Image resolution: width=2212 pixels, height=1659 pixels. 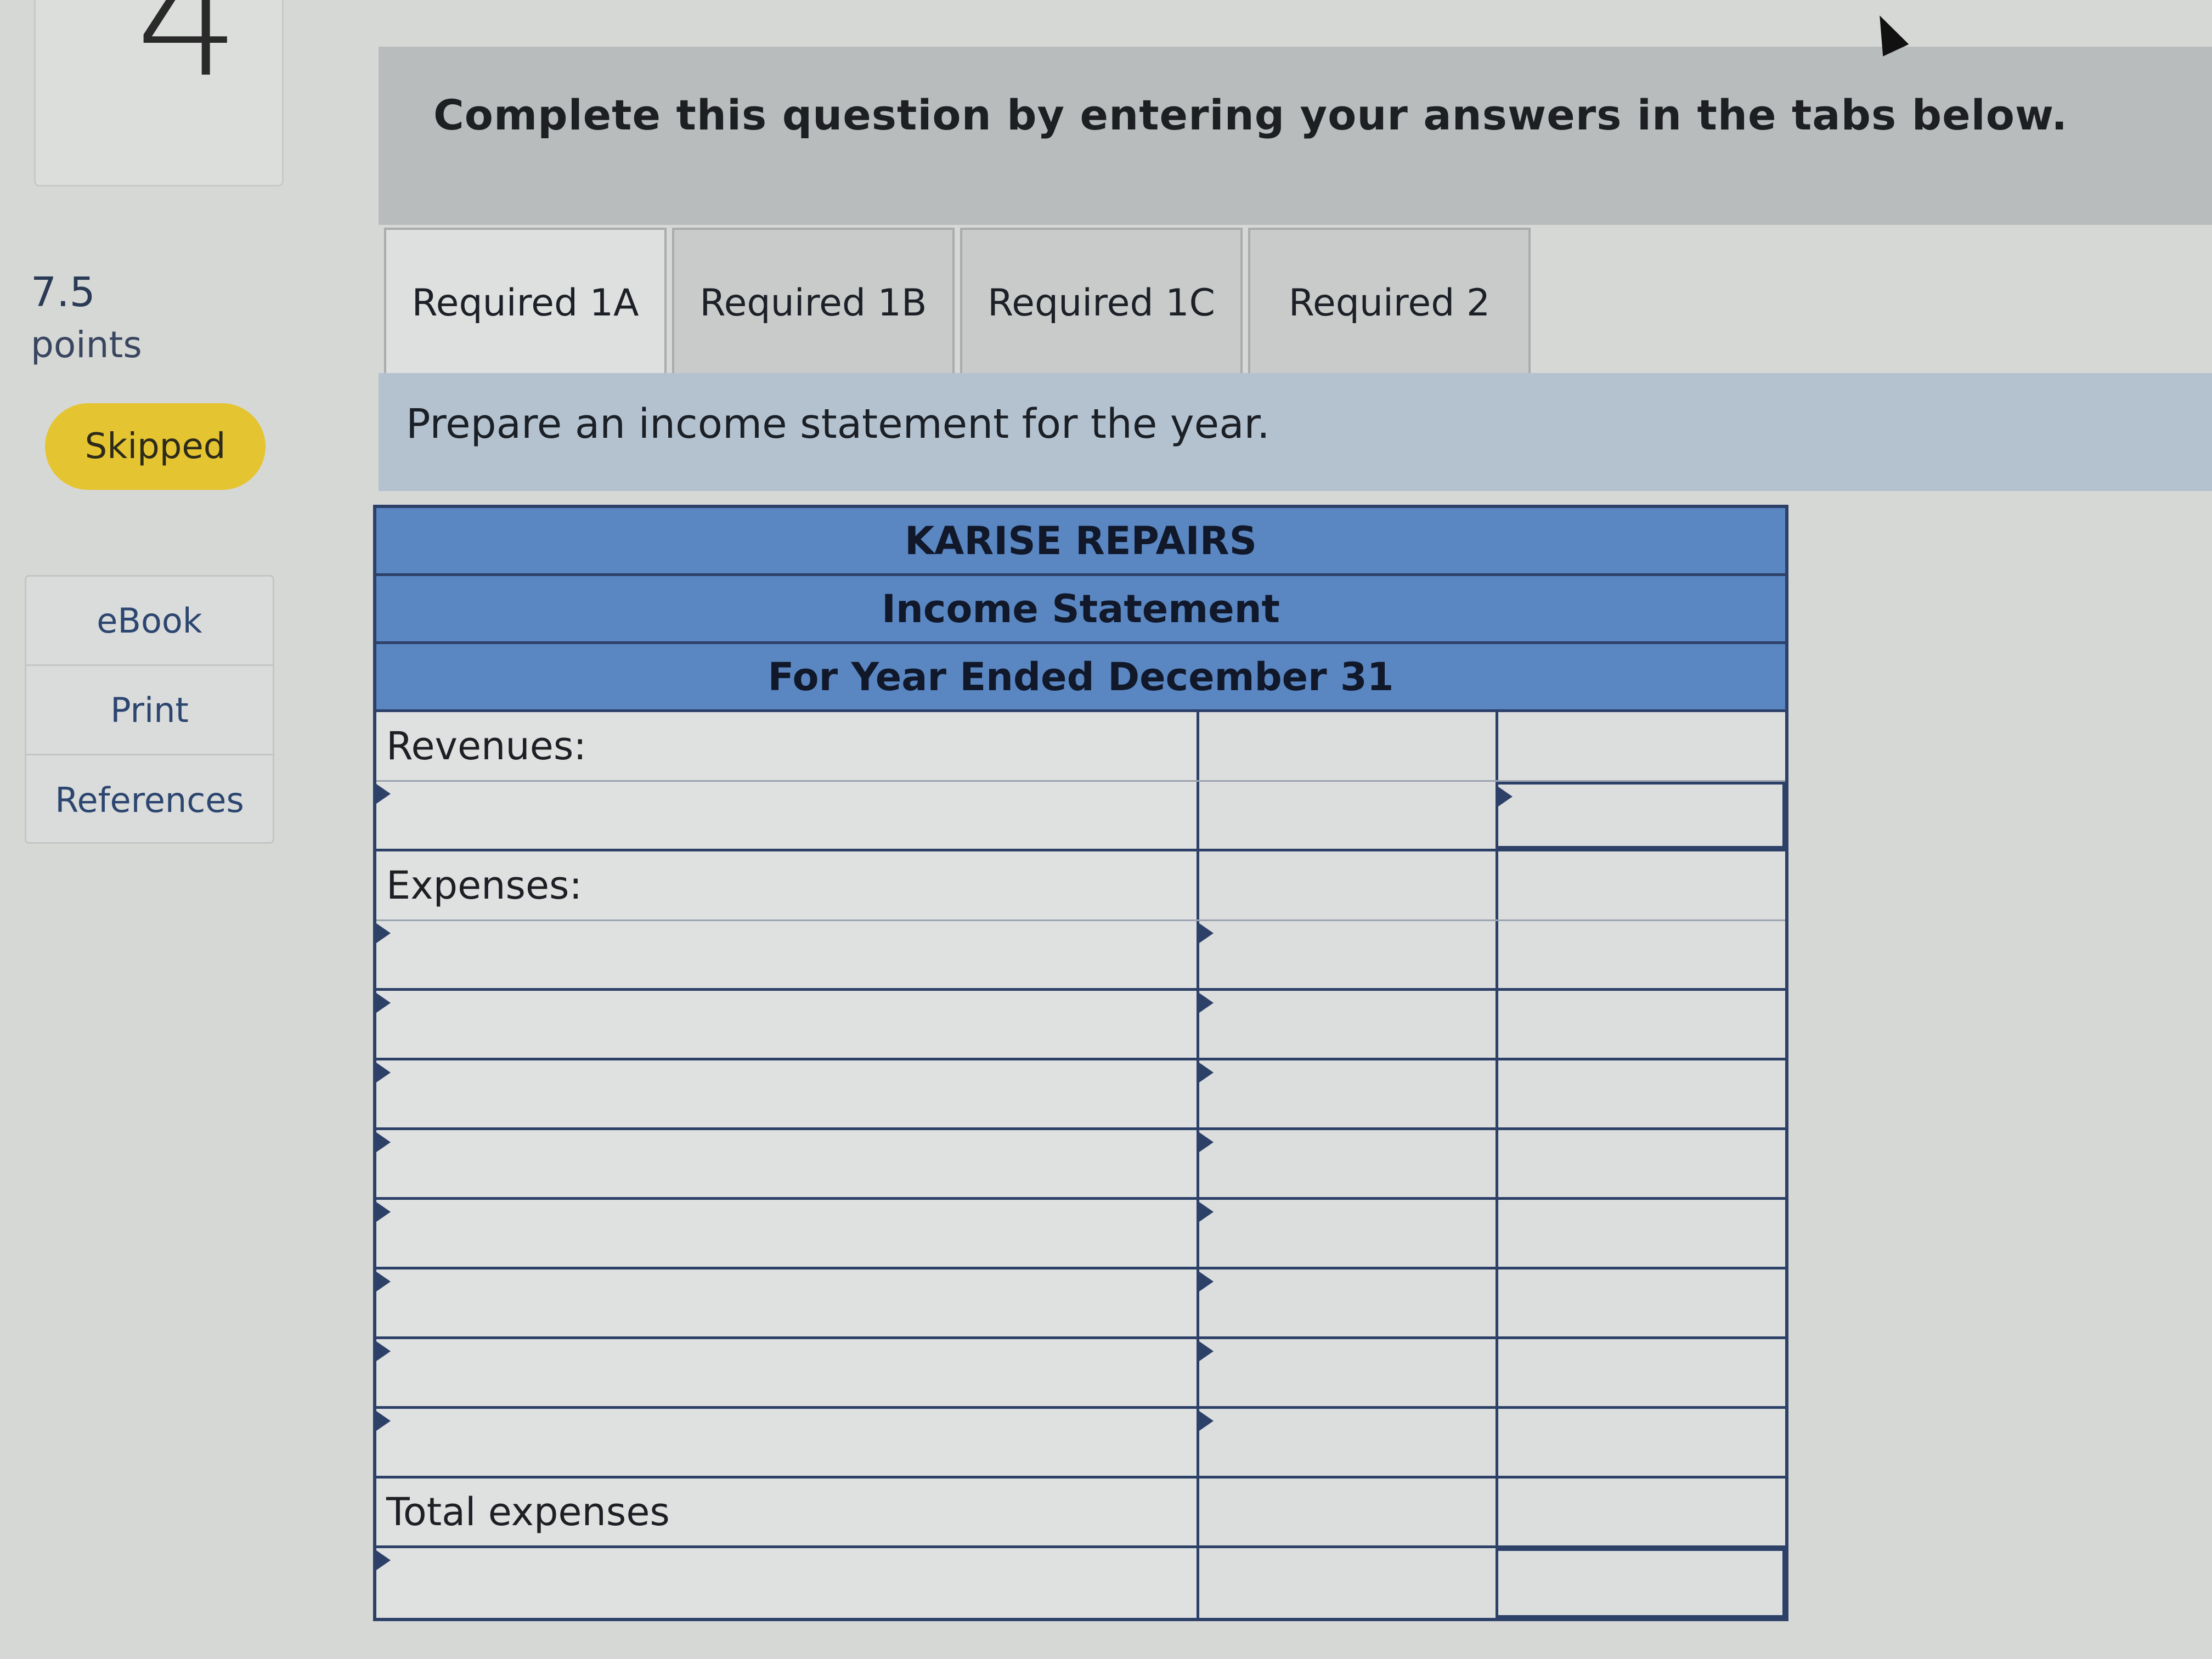 I want to click on print-link: Print, so click(x=149, y=711).